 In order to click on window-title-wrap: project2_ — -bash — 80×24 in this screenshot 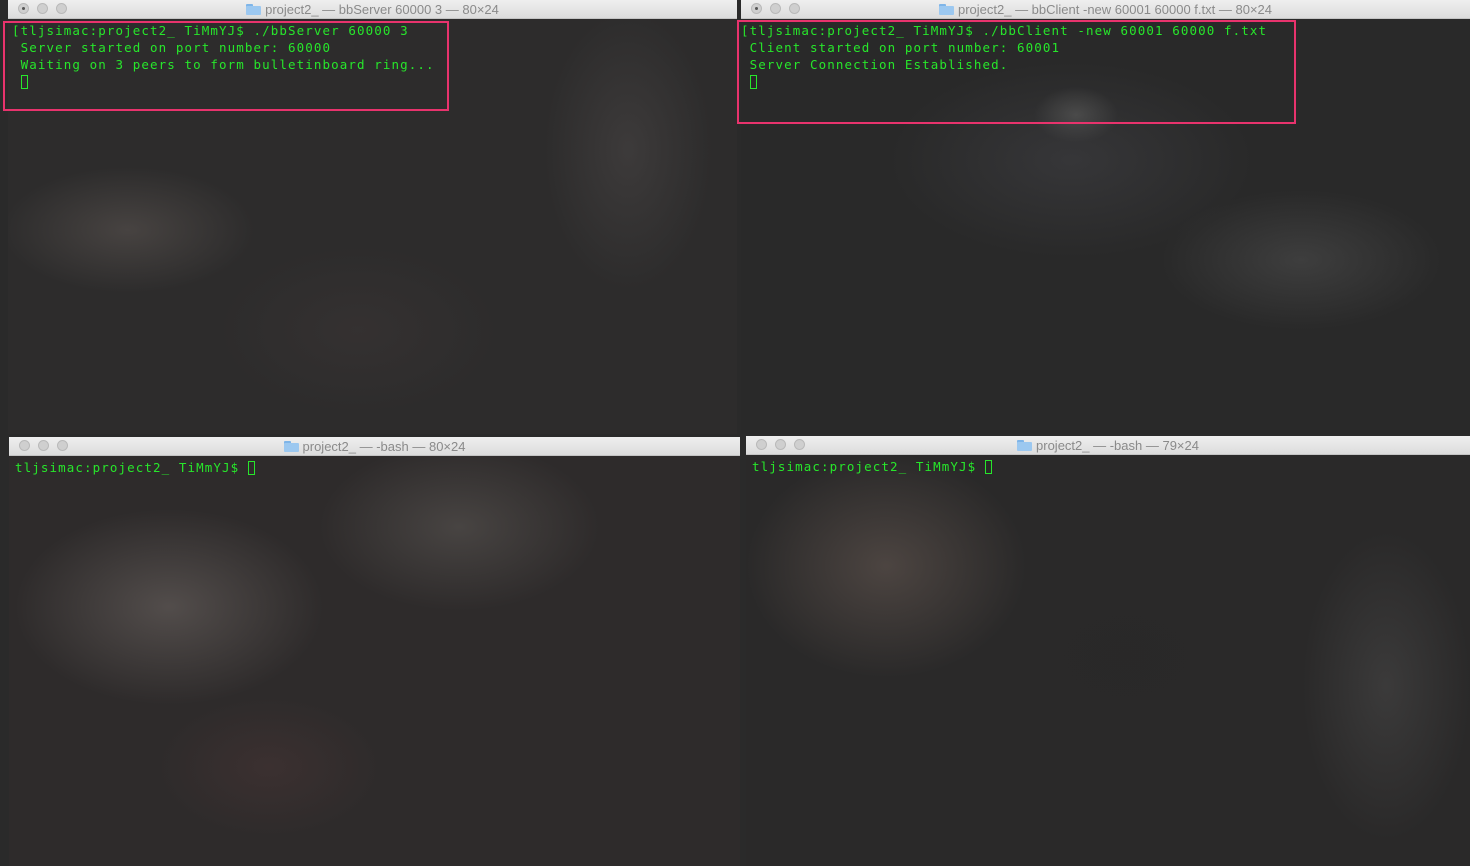, I will do `click(374, 446)`.